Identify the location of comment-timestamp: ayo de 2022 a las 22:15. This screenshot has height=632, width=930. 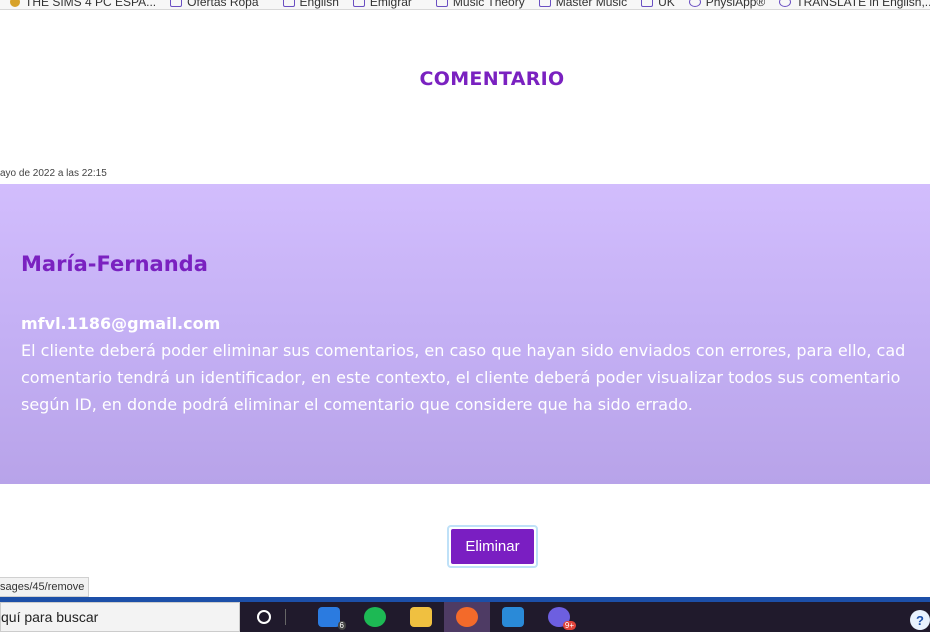
(53, 173).